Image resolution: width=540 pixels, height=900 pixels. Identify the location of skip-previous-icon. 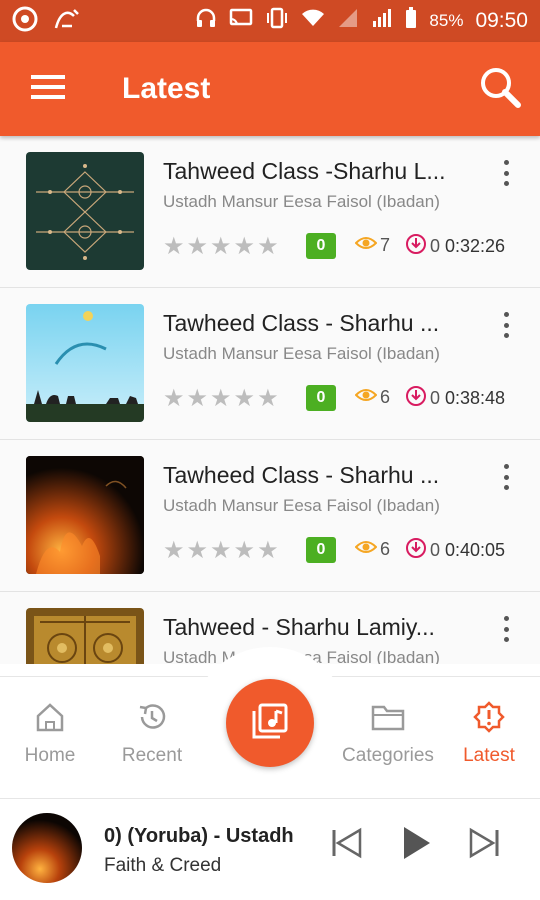
(347, 845).